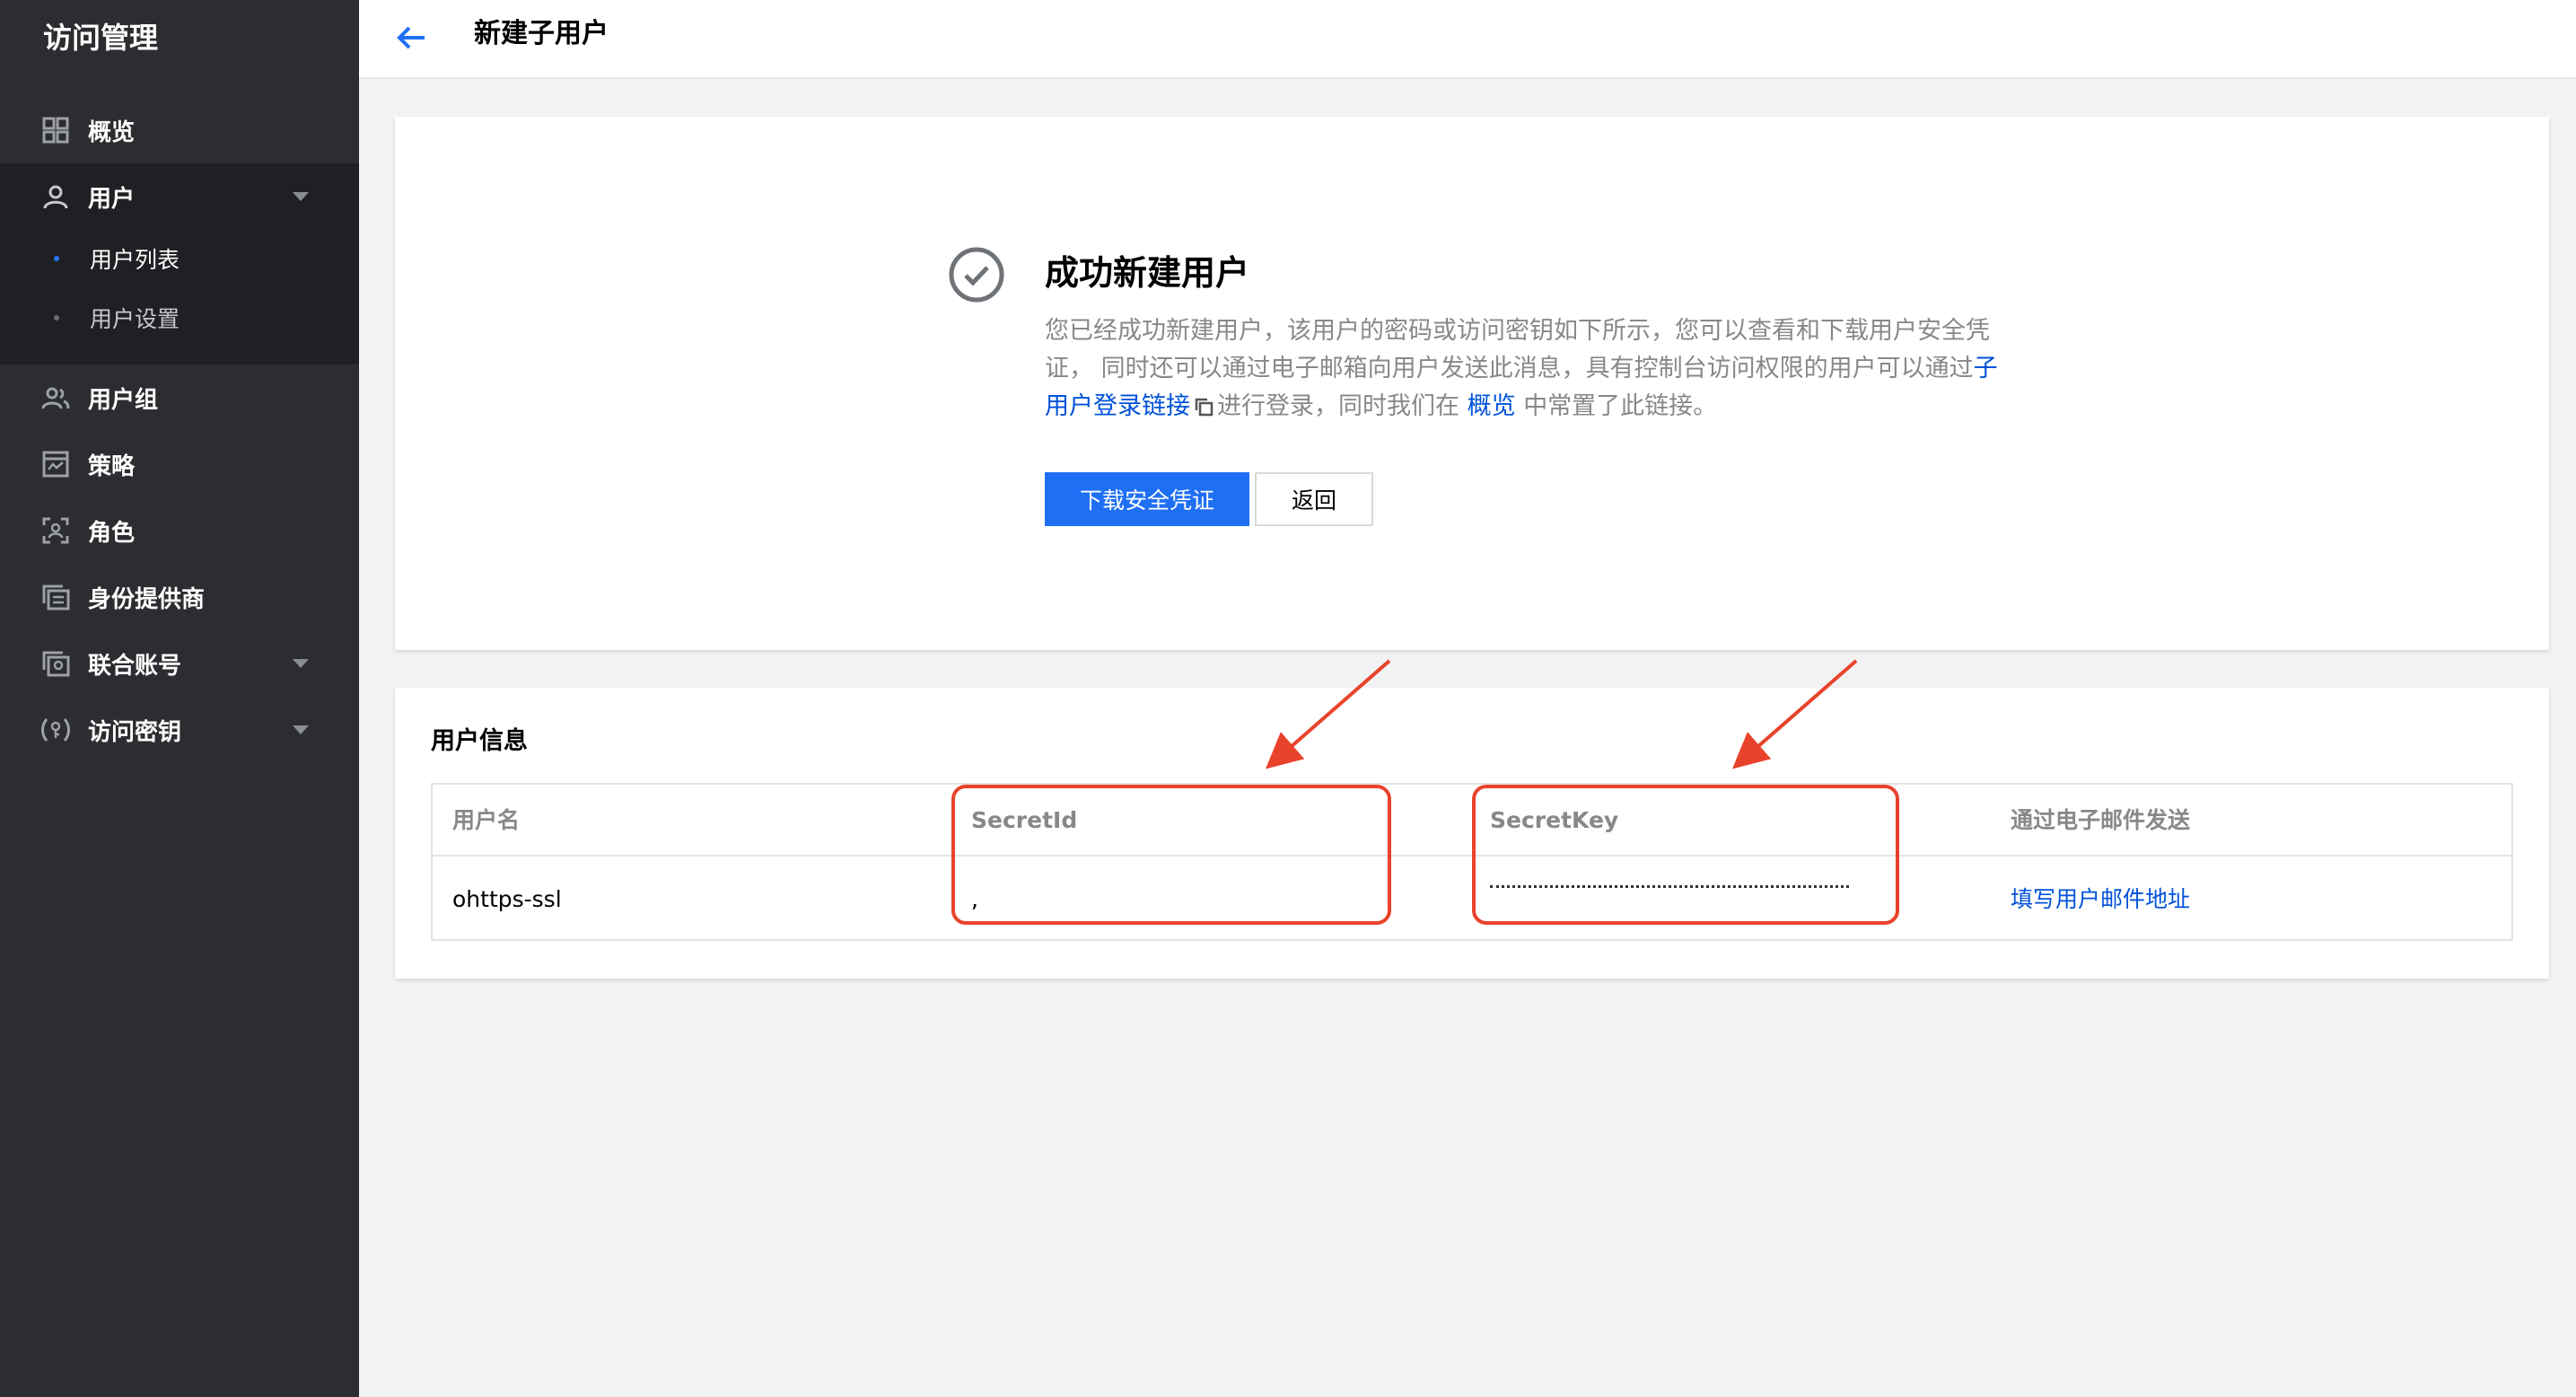  What do you see at coordinates (1561, 714) in the screenshot?
I see `annotation-arrows` at bounding box center [1561, 714].